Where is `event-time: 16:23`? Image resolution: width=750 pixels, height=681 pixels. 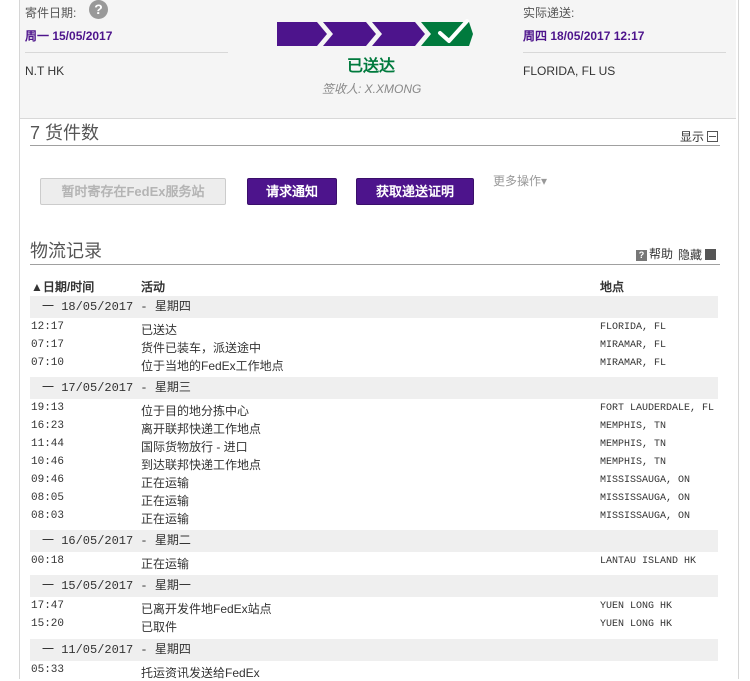 event-time: 16:23 is located at coordinates (48, 426).